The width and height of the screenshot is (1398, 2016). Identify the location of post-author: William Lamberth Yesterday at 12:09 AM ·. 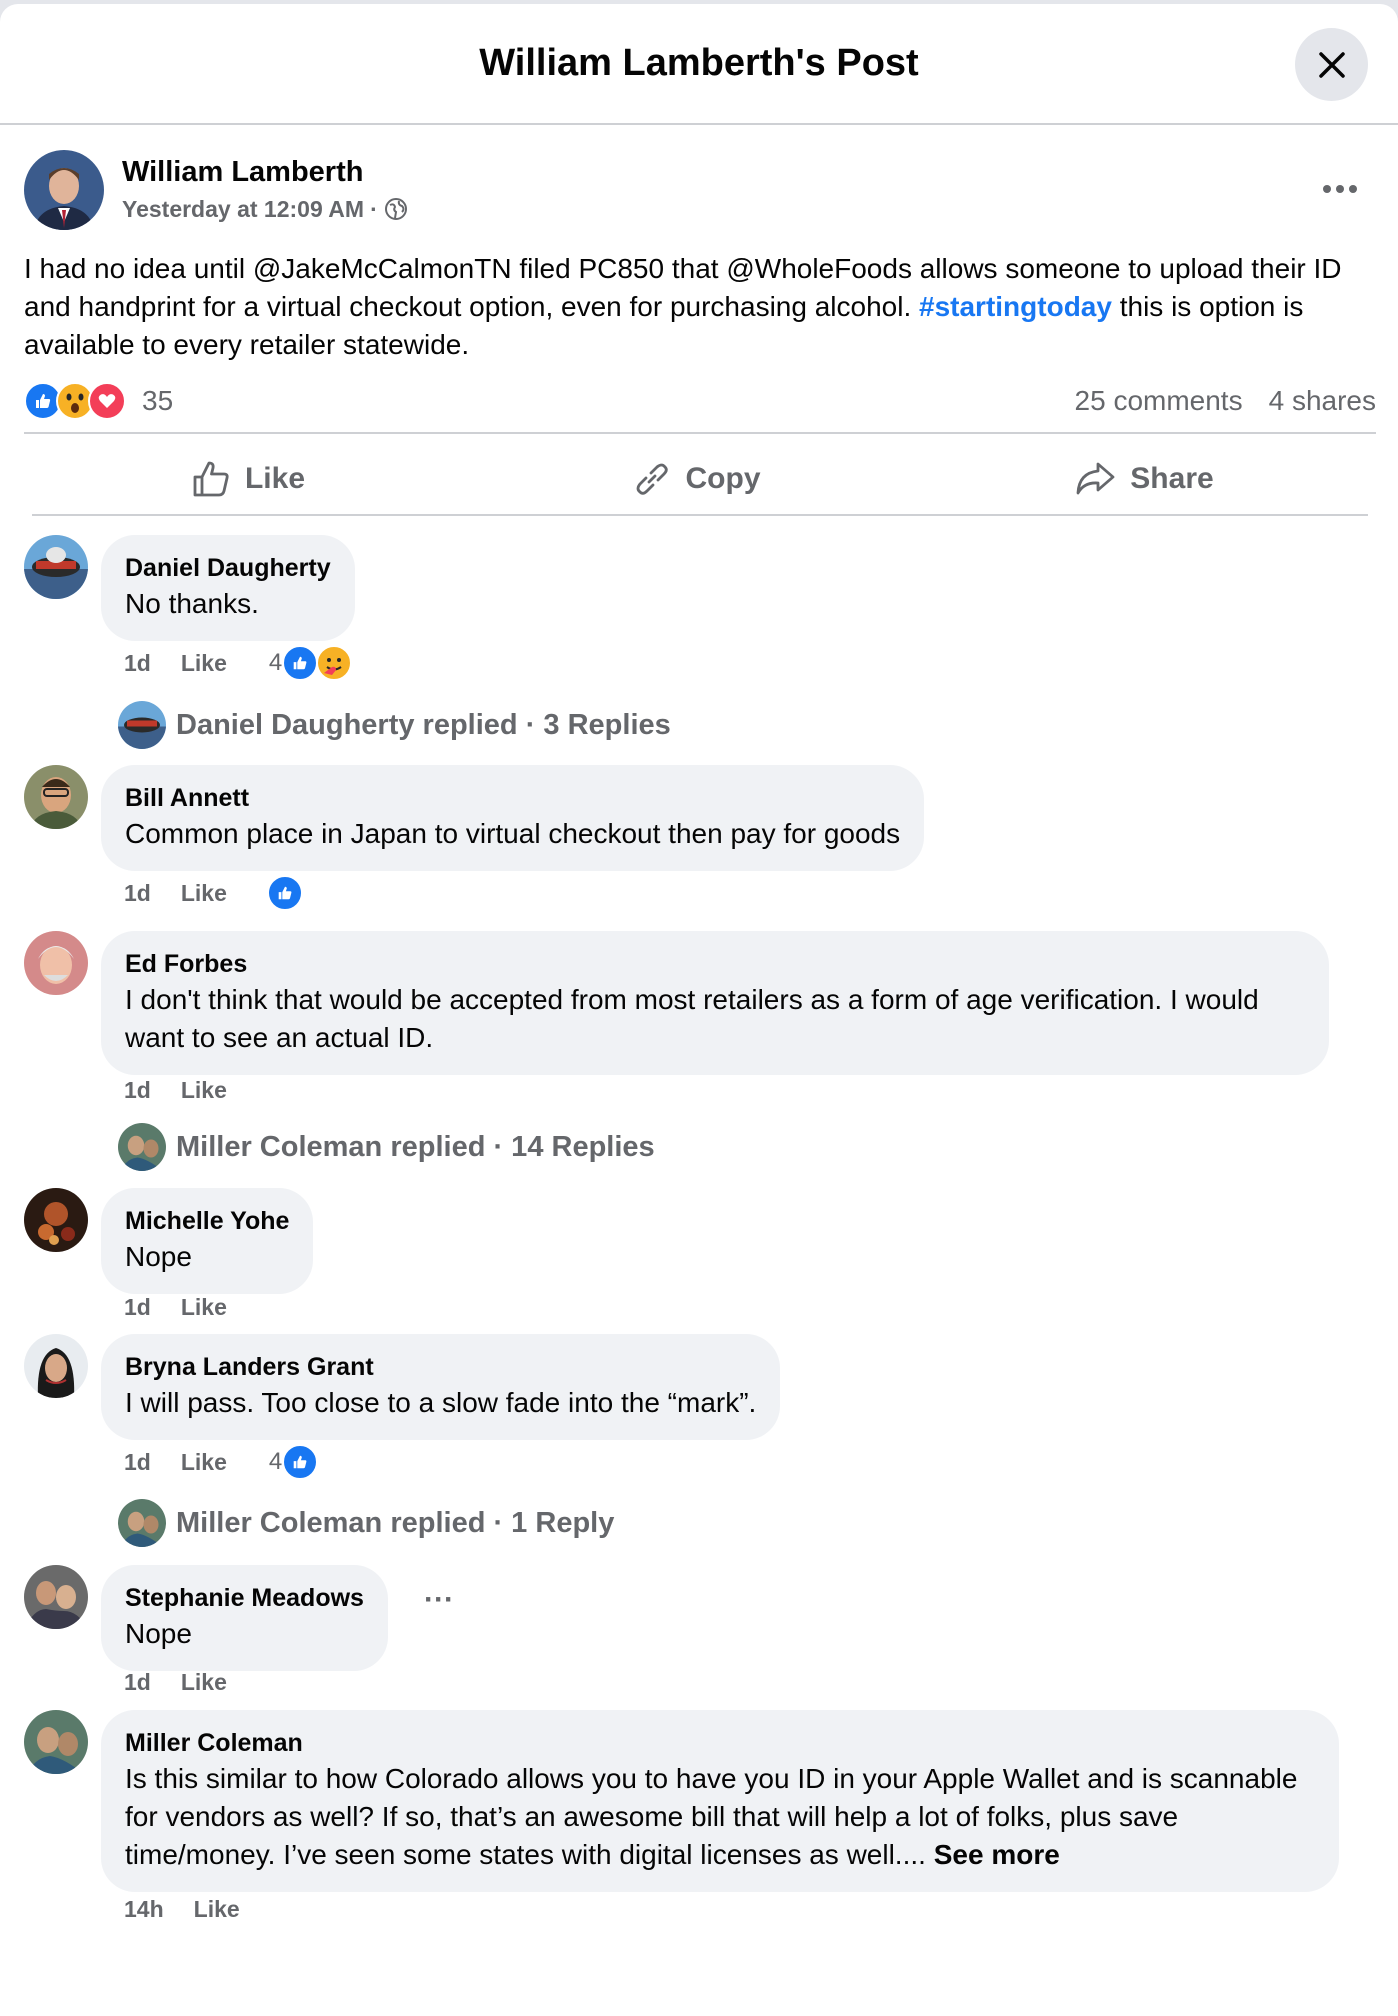
(216, 190).